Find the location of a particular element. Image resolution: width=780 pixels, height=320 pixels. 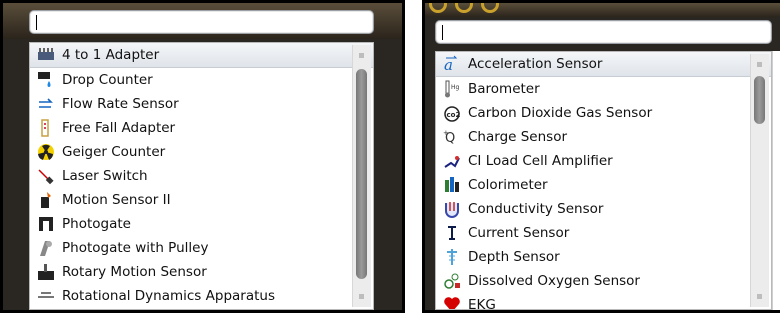

list-item: Laser Switch is located at coordinates (201, 176).